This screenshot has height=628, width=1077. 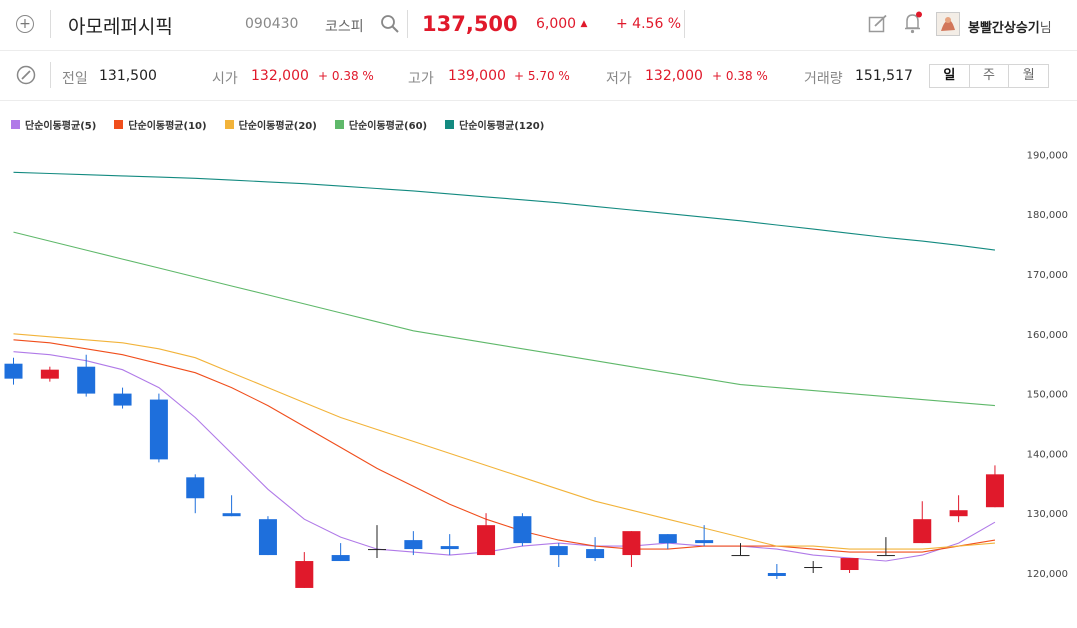 I want to click on tab-week: 주, so click(x=990, y=76).